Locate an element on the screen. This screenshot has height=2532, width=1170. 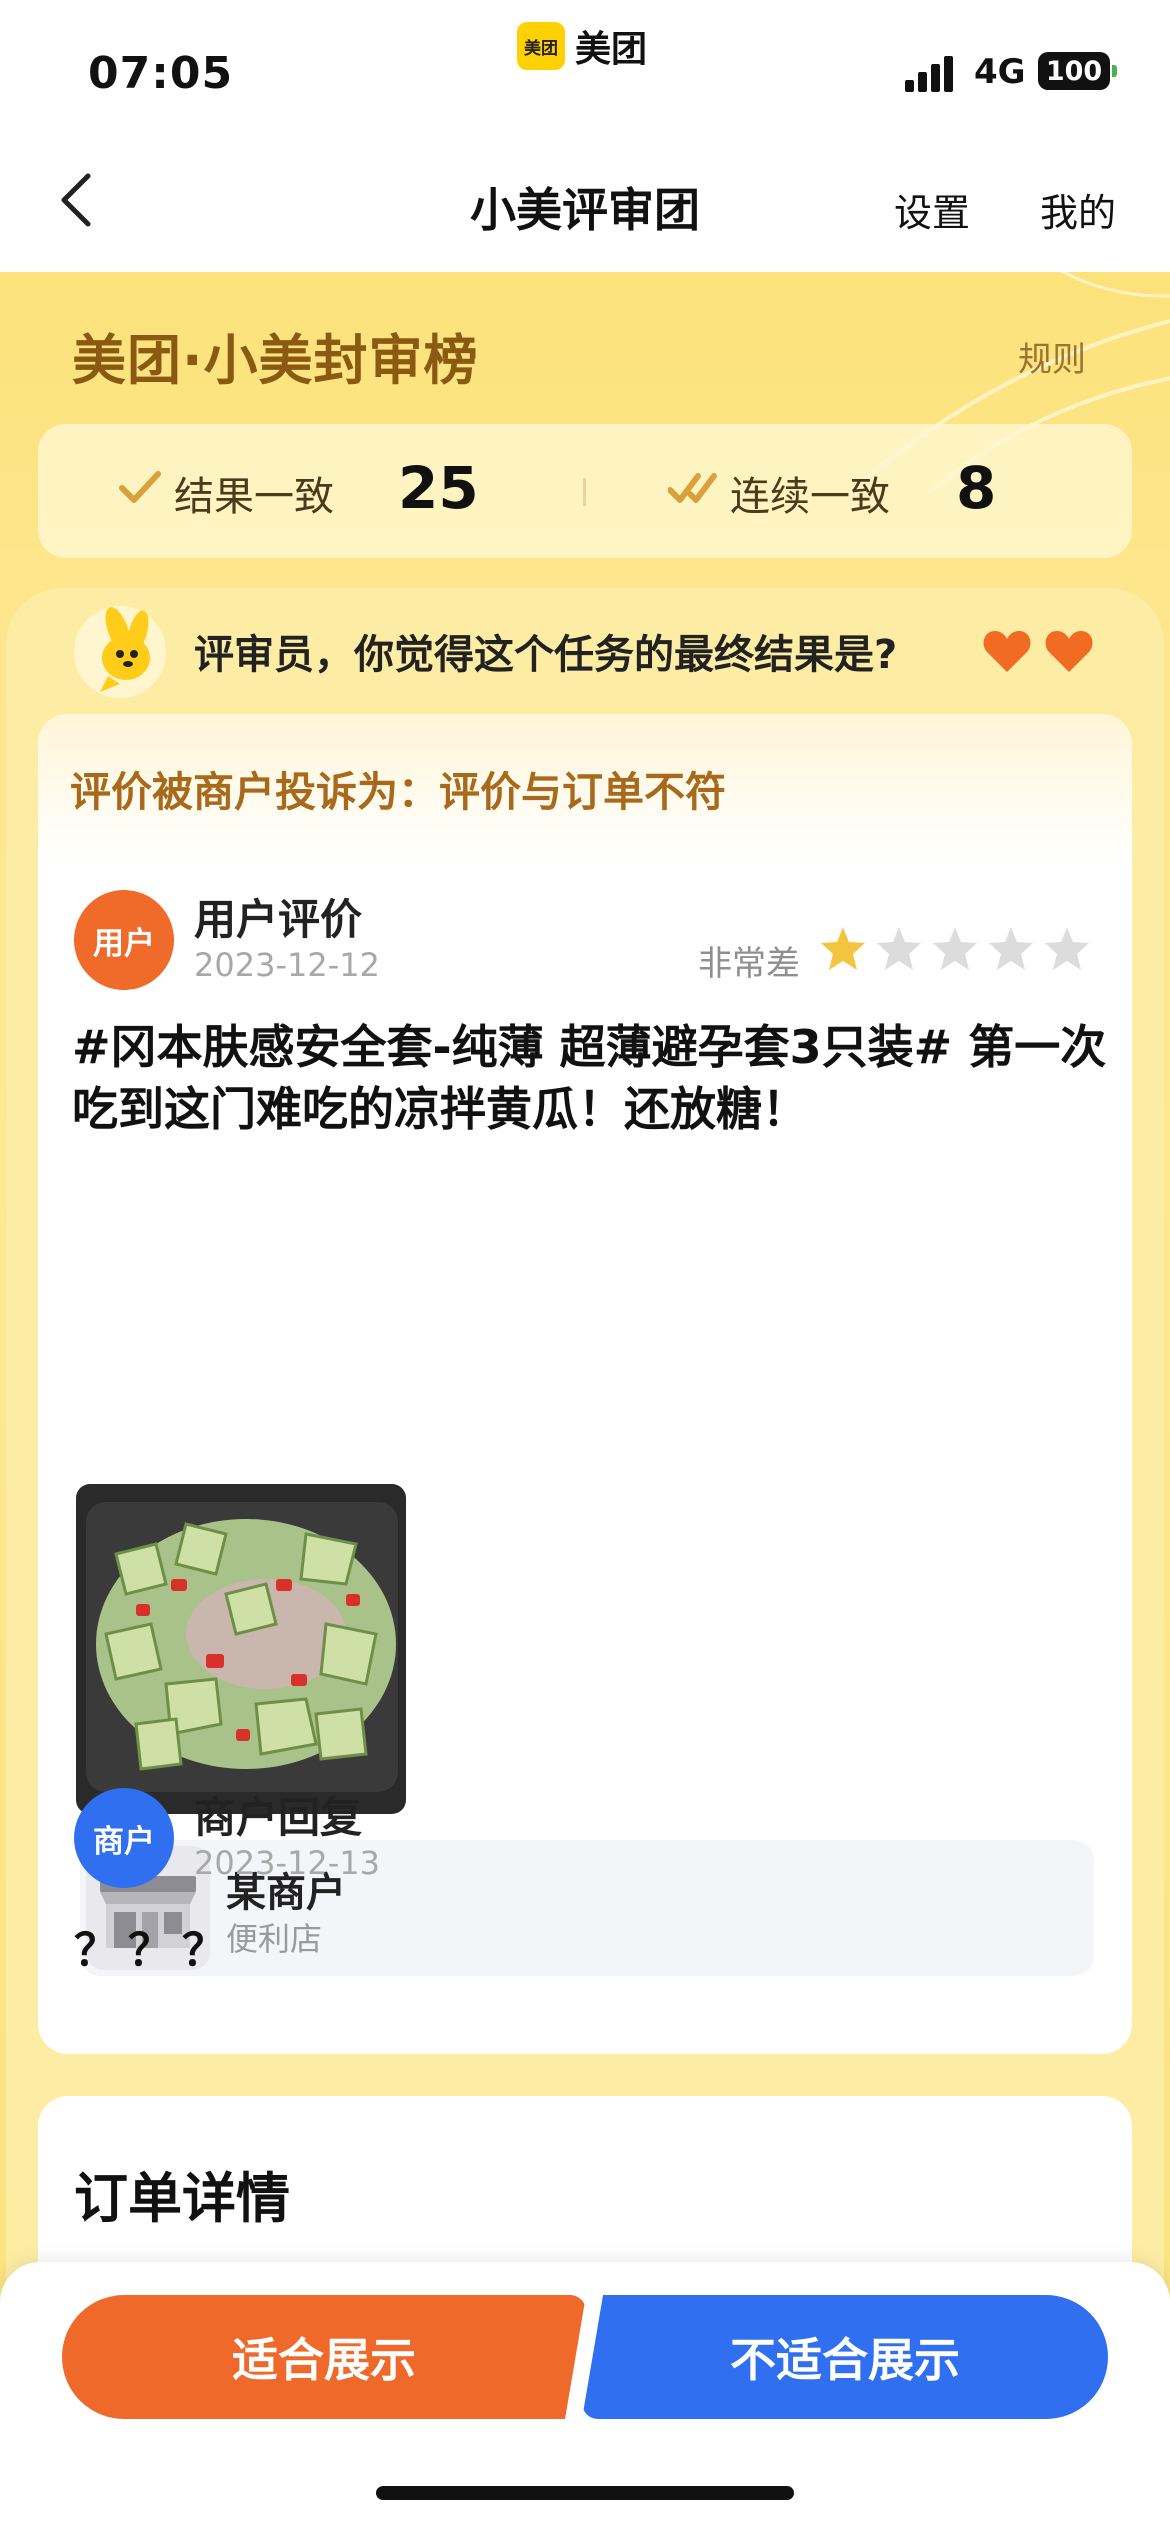
reply-author: 商户回复 is located at coordinates (278, 1817).